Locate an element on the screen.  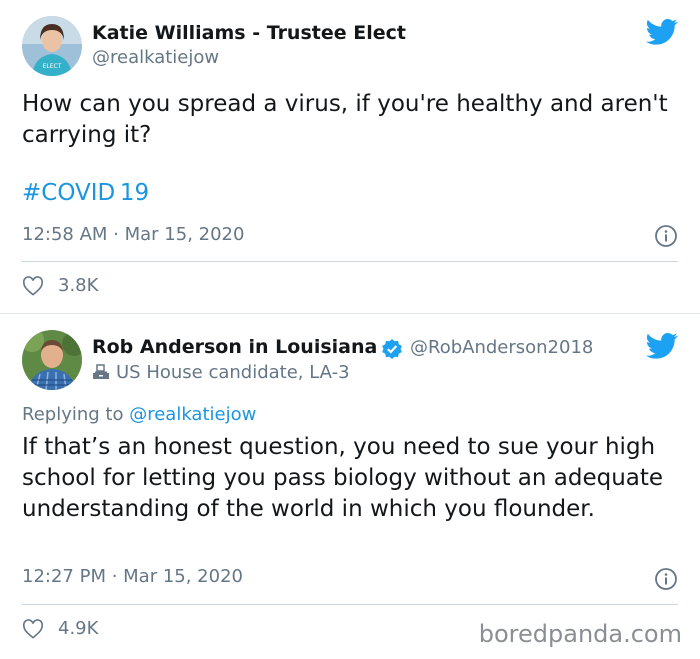
replying-to-handle: @realkatiejow is located at coordinates (192, 414).